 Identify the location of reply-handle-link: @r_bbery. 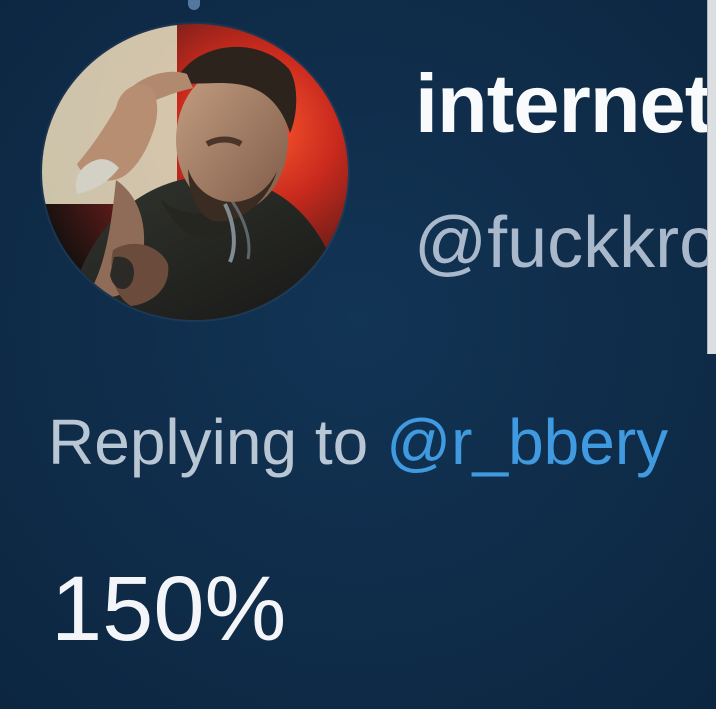
(527, 442).